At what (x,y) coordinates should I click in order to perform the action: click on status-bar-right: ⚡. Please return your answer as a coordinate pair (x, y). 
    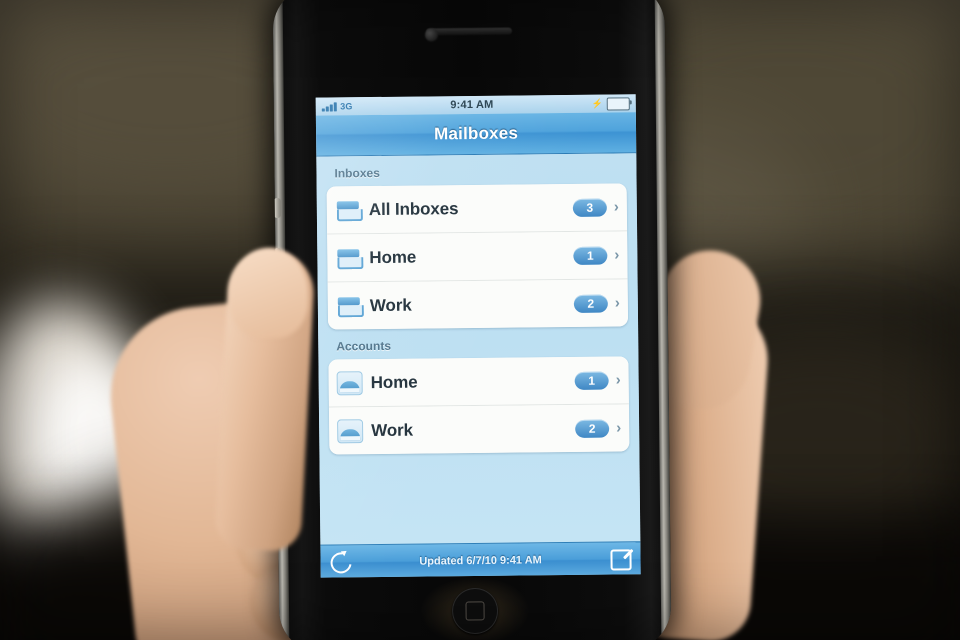
    Looking at the image, I should click on (610, 103).